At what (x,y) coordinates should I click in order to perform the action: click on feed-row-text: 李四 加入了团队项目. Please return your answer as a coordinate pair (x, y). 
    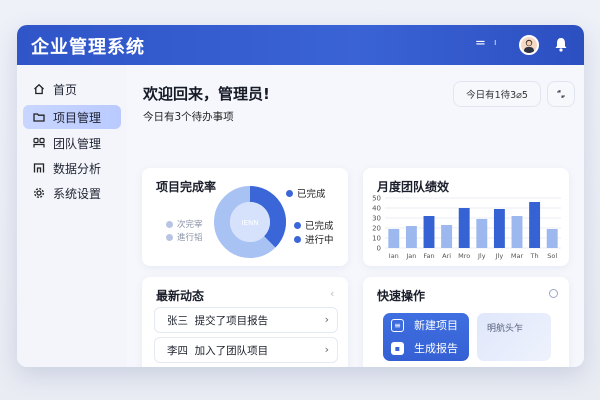
    Looking at the image, I should click on (218, 350).